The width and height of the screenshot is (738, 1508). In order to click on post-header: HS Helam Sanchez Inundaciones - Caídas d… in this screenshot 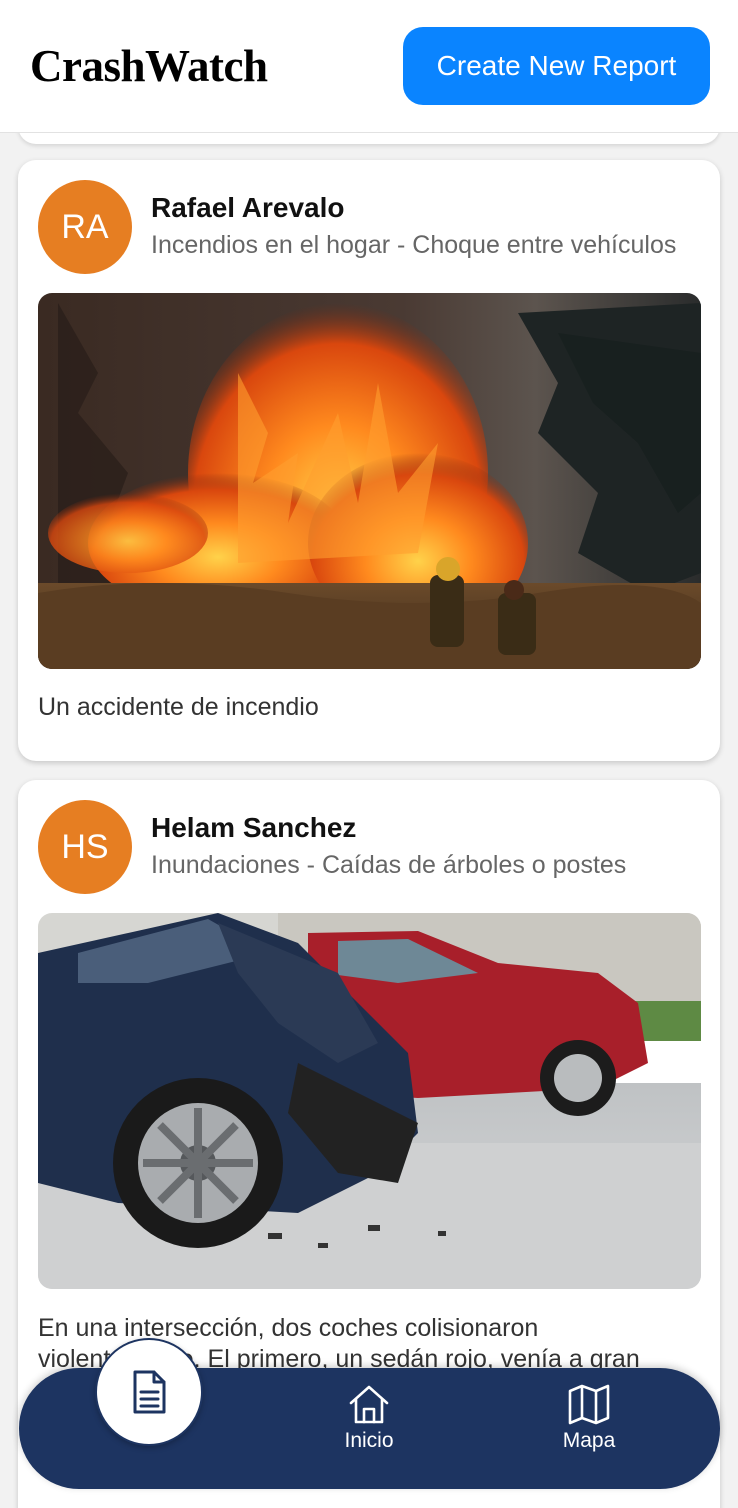, I will do `click(369, 847)`.